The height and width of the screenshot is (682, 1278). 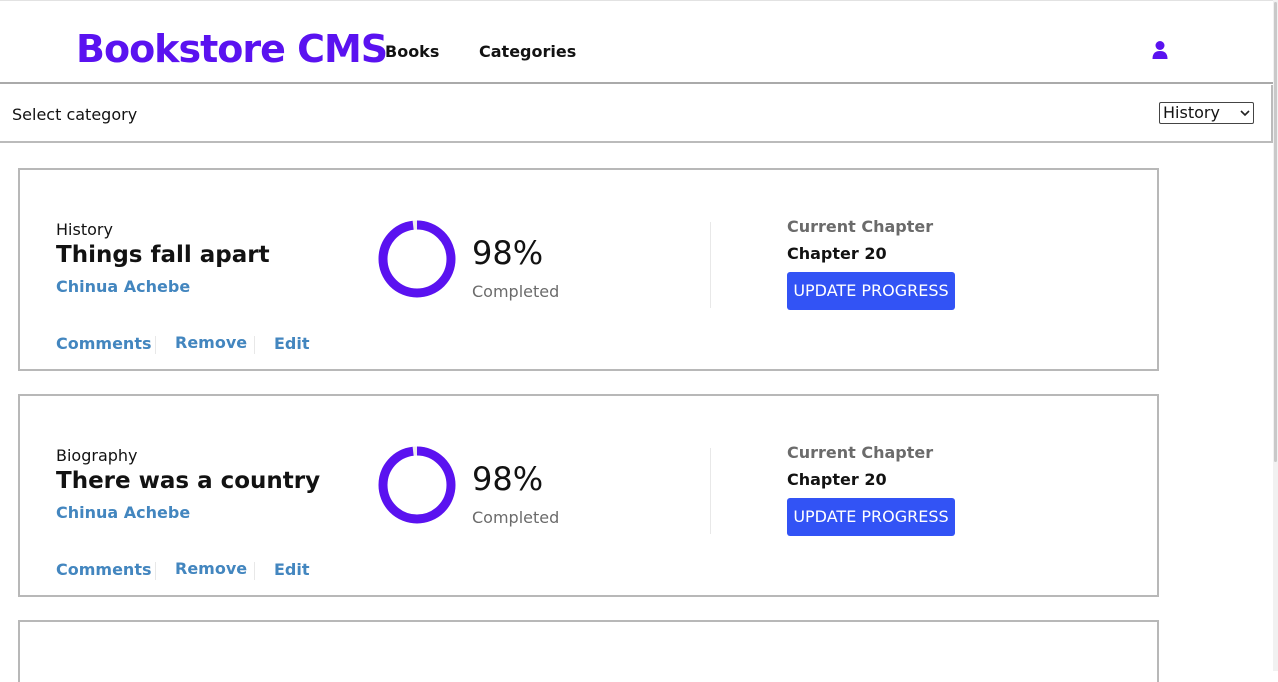 What do you see at coordinates (1245, 113) in the screenshot?
I see `chevron-down-icon` at bounding box center [1245, 113].